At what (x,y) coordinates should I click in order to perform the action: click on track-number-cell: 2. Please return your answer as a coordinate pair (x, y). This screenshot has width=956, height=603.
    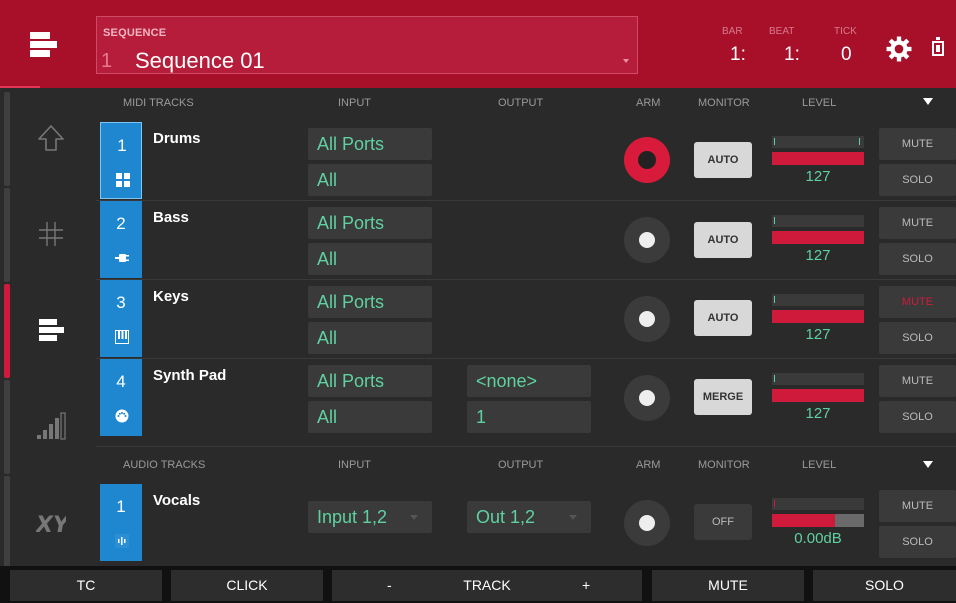
    Looking at the image, I should click on (121, 239).